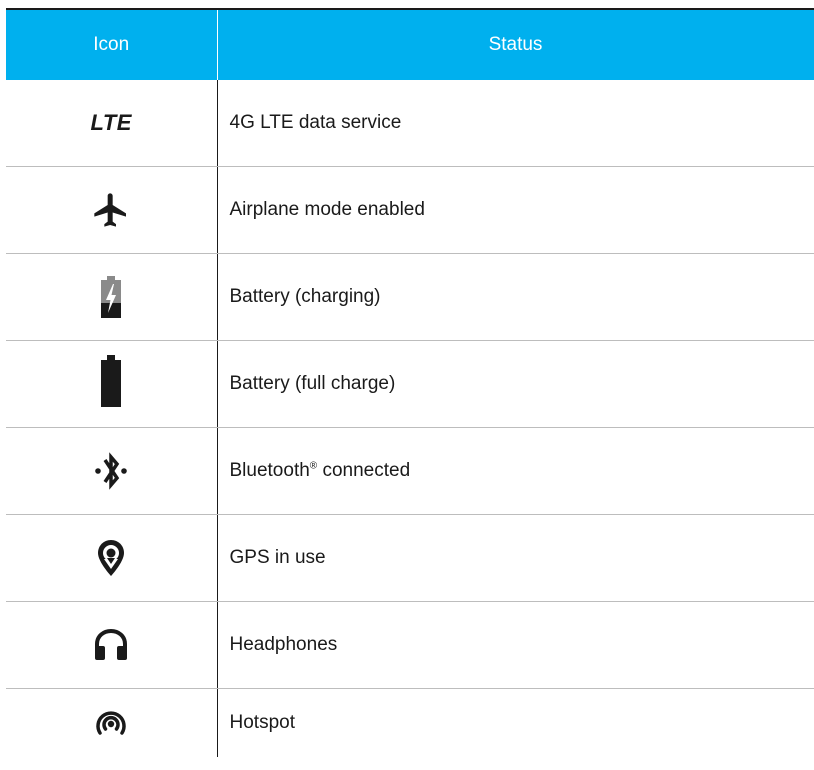  What do you see at coordinates (515, 297) in the screenshot?
I see `status-cell: Battery (charging)` at bounding box center [515, 297].